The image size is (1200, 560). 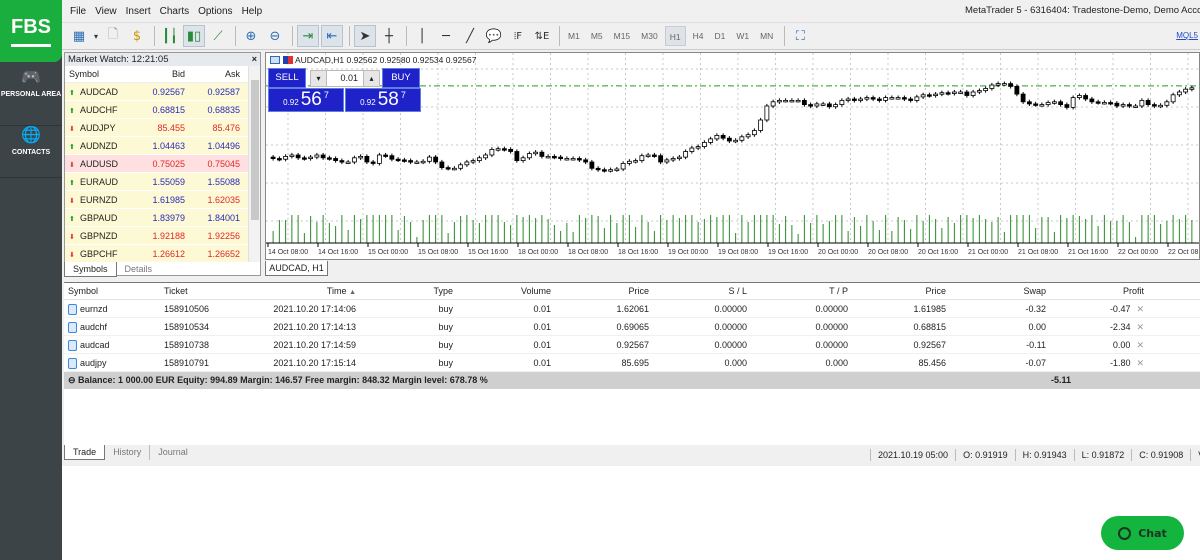 I want to click on candlestick-chart-button: ▮▯, so click(x=194, y=36).